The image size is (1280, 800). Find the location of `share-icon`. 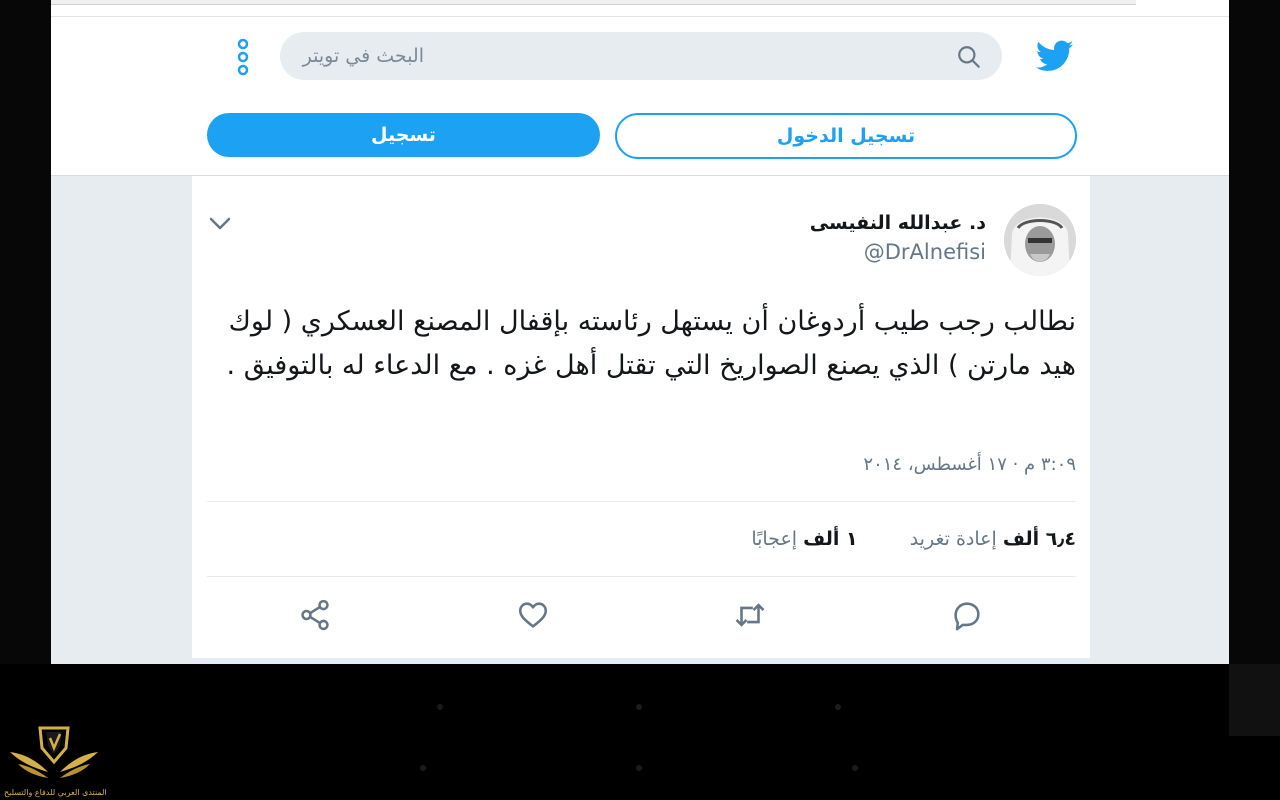

share-icon is located at coordinates (315, 615).